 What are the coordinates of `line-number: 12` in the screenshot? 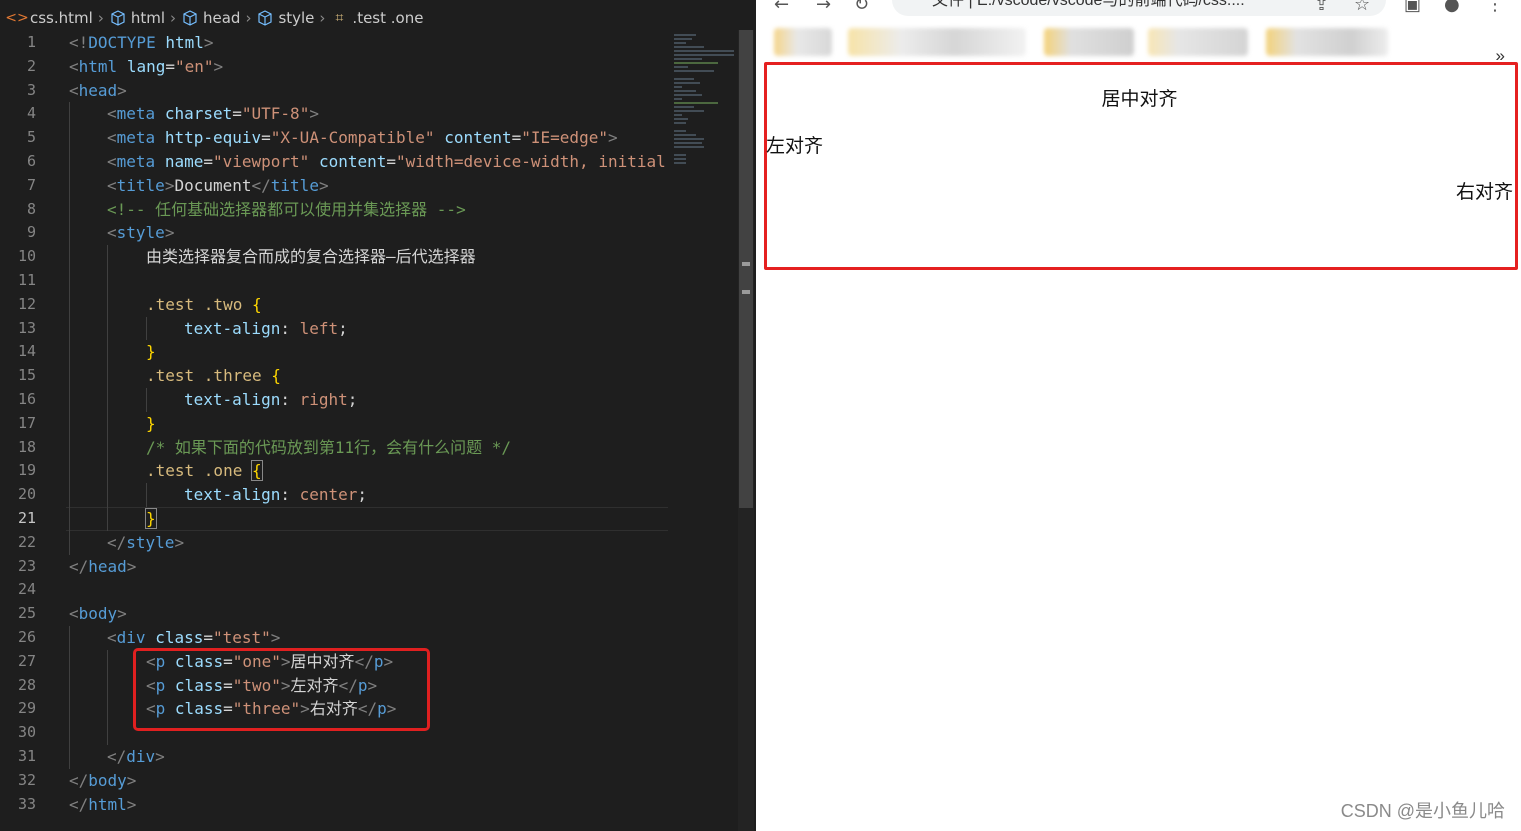 It's located at (26, 303).